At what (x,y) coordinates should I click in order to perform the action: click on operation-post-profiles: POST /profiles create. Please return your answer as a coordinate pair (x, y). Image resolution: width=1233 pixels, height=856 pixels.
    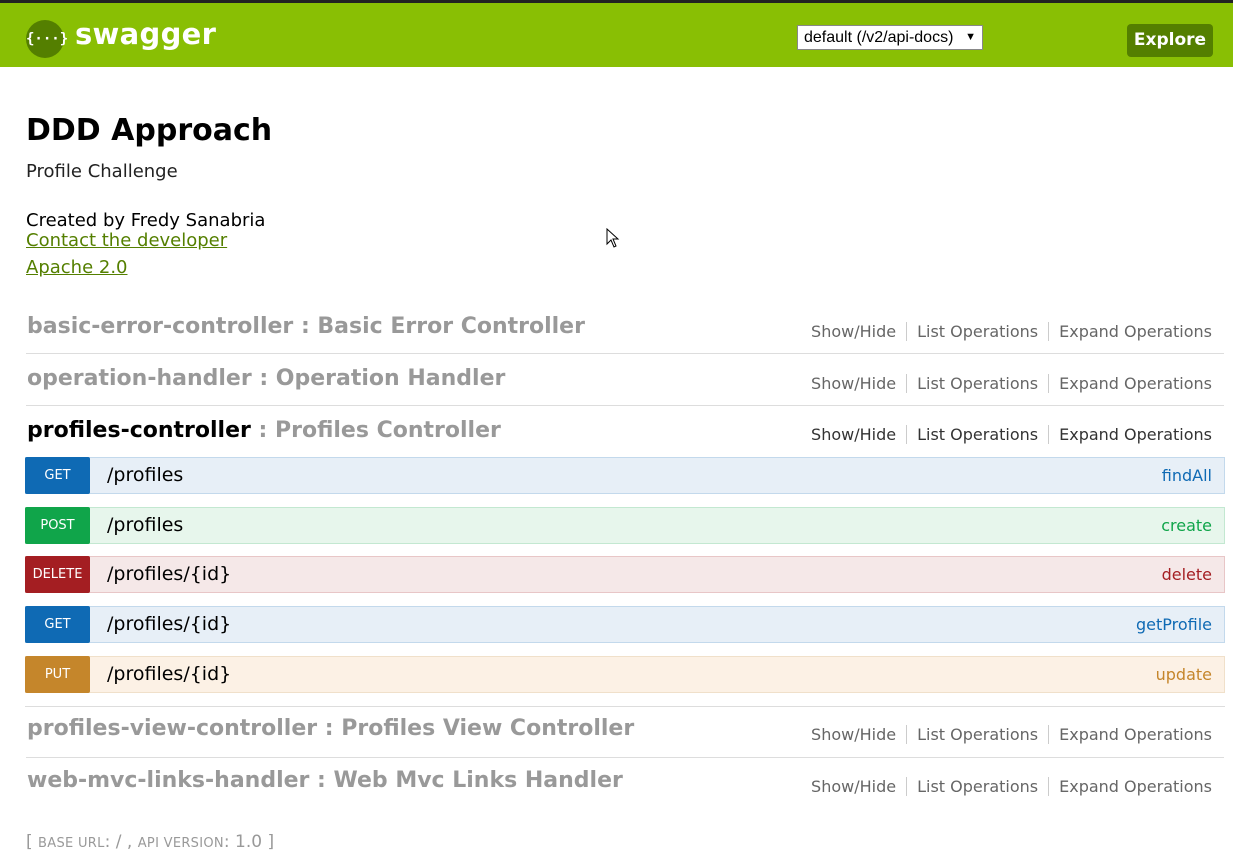
    Looking at the image, I should click on (625, 525).